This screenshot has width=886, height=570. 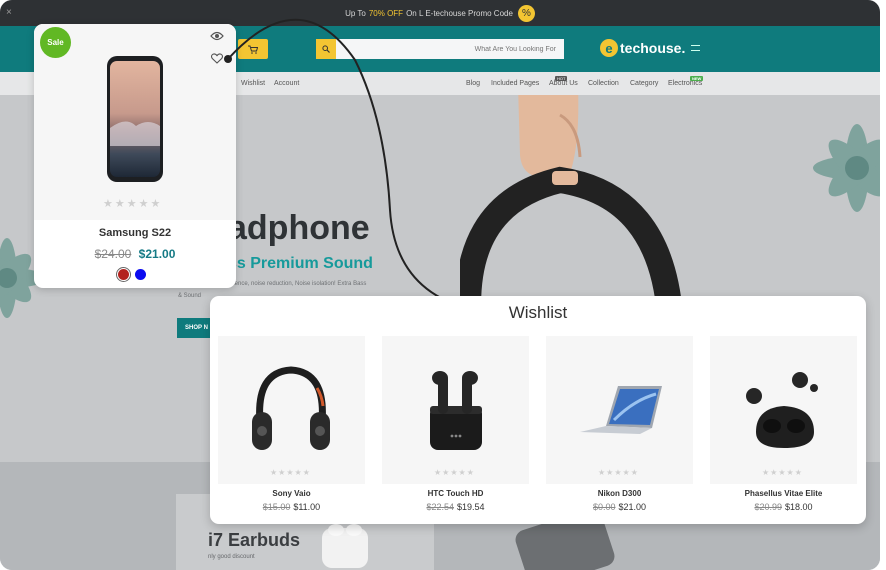 What do you see at coordinates (190, 296) in the screenshot?
I see `hero-description-2: & Sound` at bounding box center [190, 296].